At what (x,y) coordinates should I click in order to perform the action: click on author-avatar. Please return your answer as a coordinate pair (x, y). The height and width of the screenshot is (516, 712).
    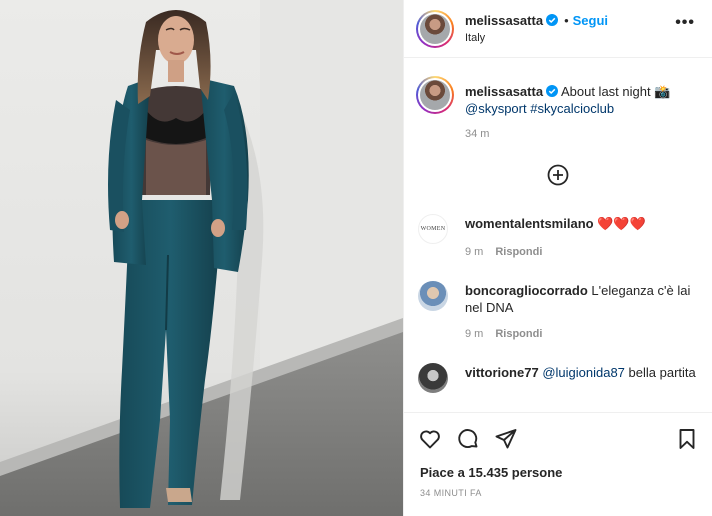
    Looking at the image, I should click on (435, 29).